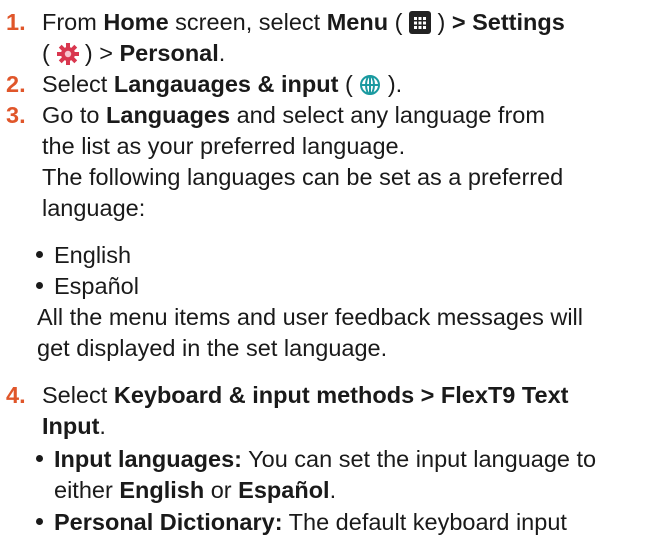 The width and height of the screenshot is (659, 538). I want to click on bullet-english: English, so click(83, 255).